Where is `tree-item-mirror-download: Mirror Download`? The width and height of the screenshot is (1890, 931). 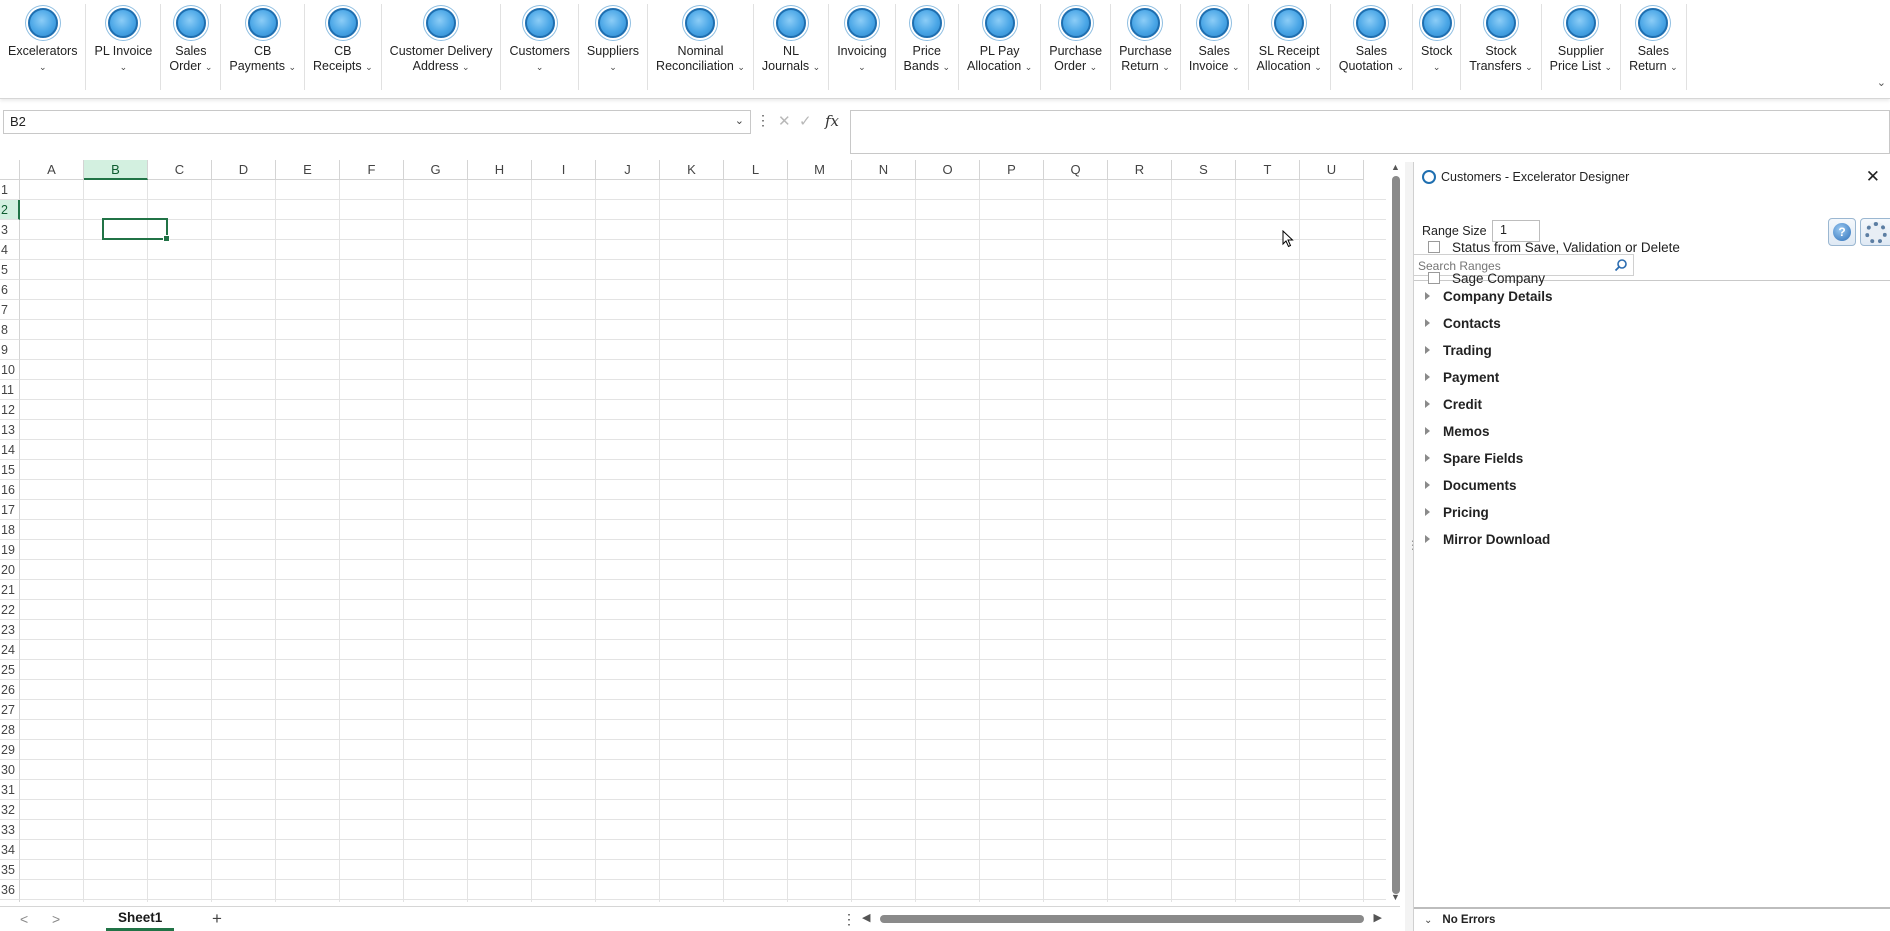 tree-item-mirror-download: Mirror Download is located at coordinates (1482, 539).